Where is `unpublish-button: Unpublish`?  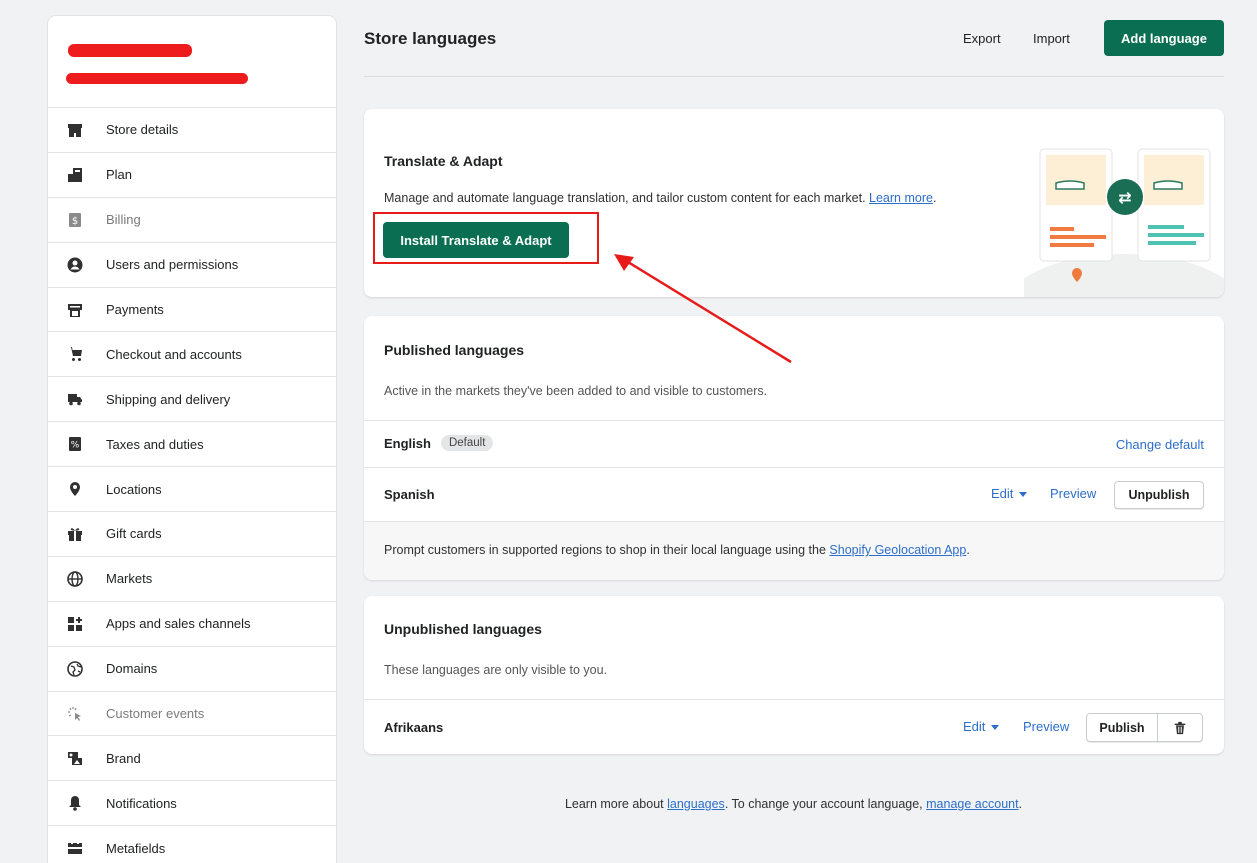 unpublish-button: Unpublish is located at coordinates (1159, 495).